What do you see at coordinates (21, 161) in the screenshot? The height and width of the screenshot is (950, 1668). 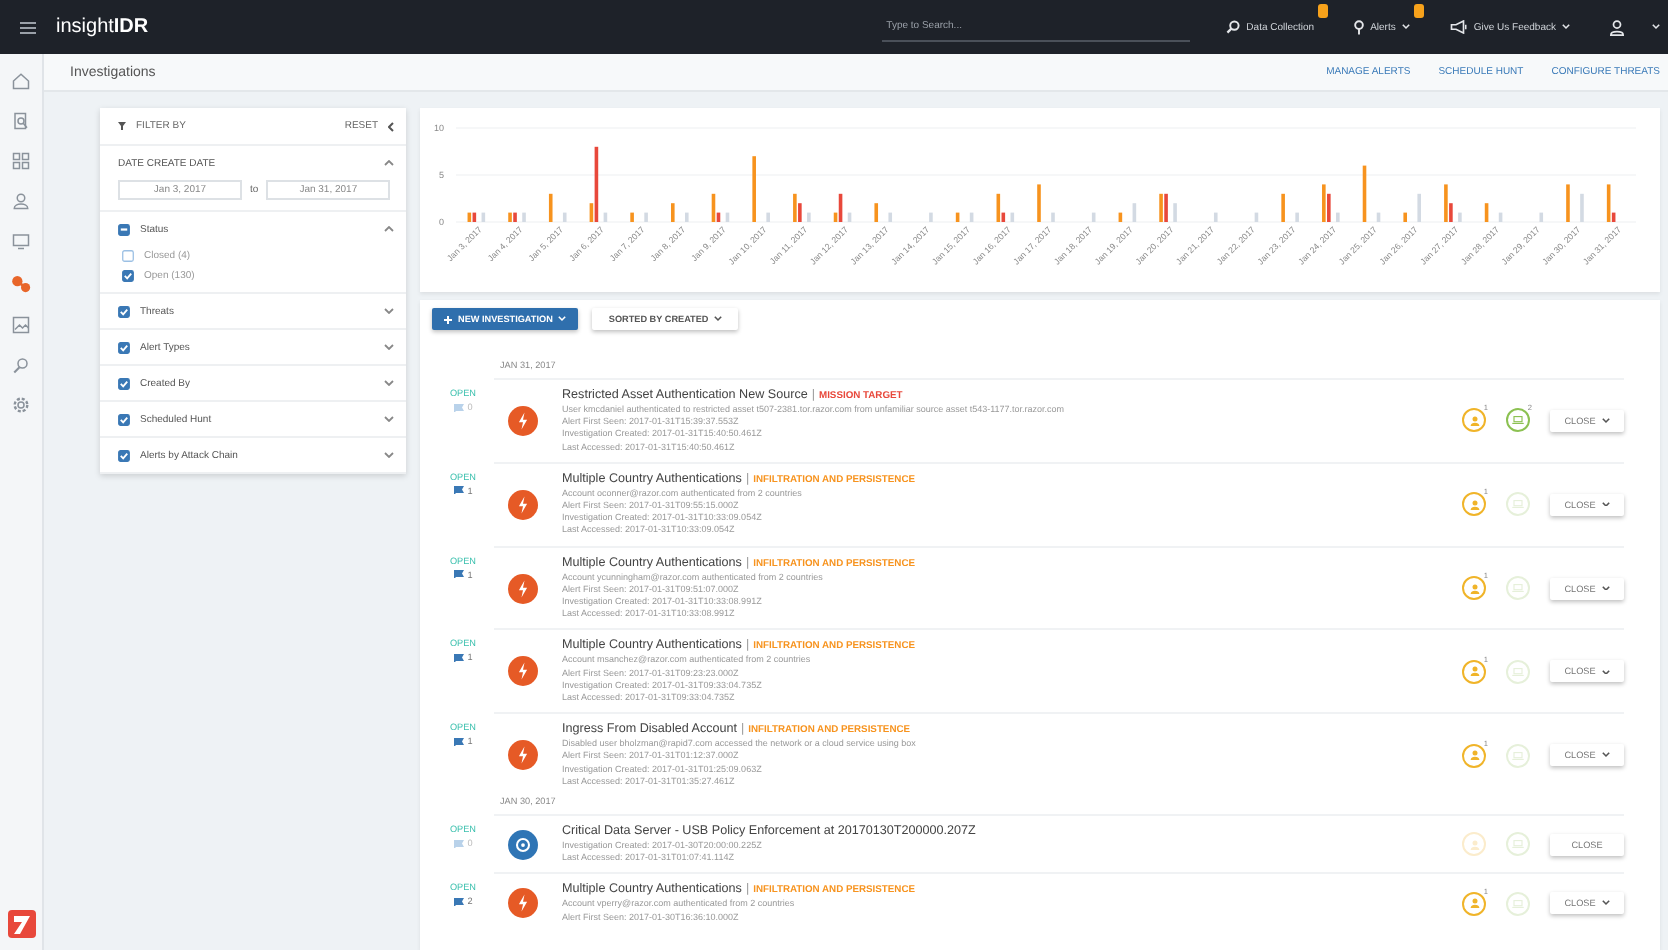 I see `grid-icon` at bounding box center [21, 161].